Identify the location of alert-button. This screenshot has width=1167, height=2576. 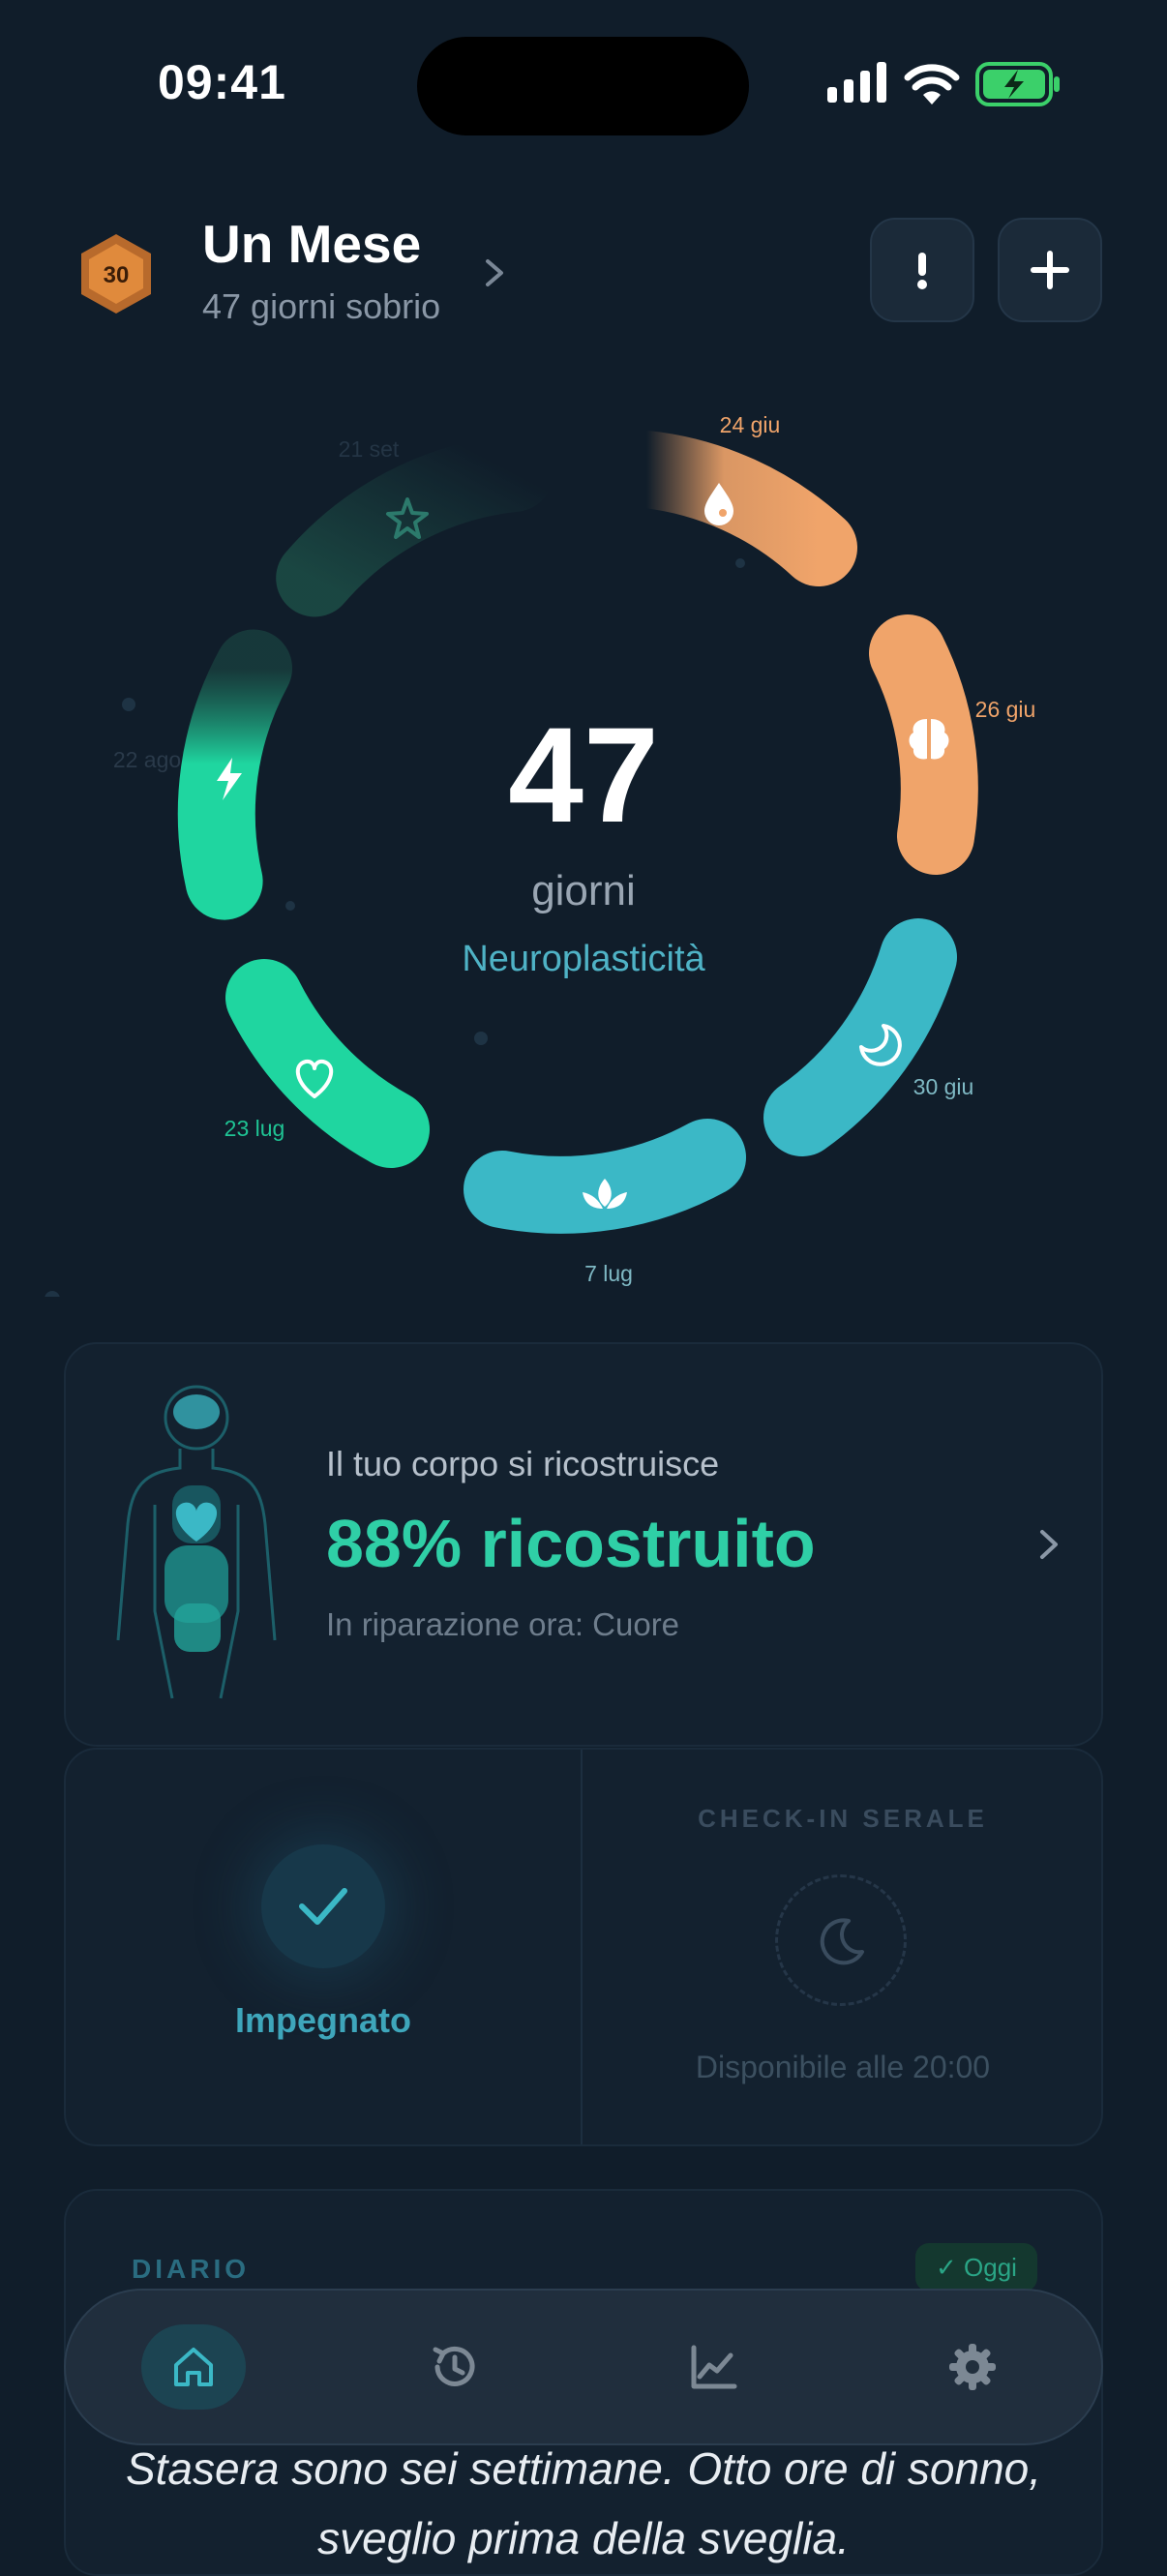
(922, 270).